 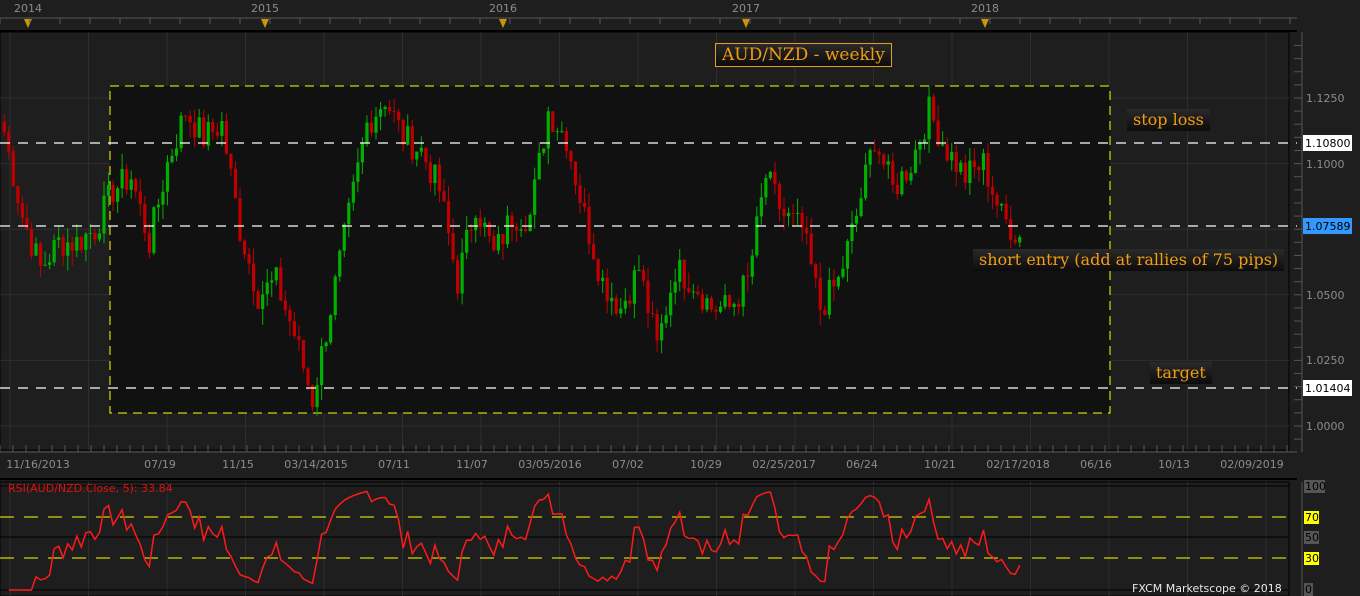 What do you see at coordinates (746, 8) in the screenshot?
I see `year-label: 2017` at bounding box center [746, 8].